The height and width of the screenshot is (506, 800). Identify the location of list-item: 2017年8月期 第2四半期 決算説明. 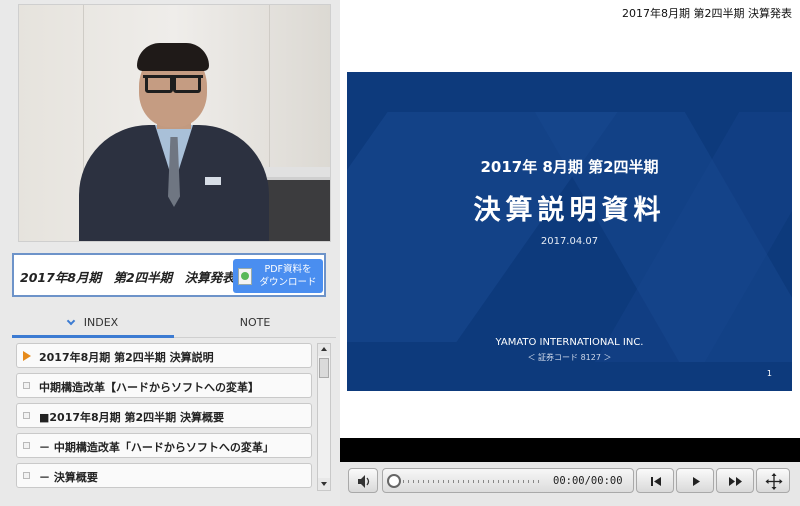
(164, 355).